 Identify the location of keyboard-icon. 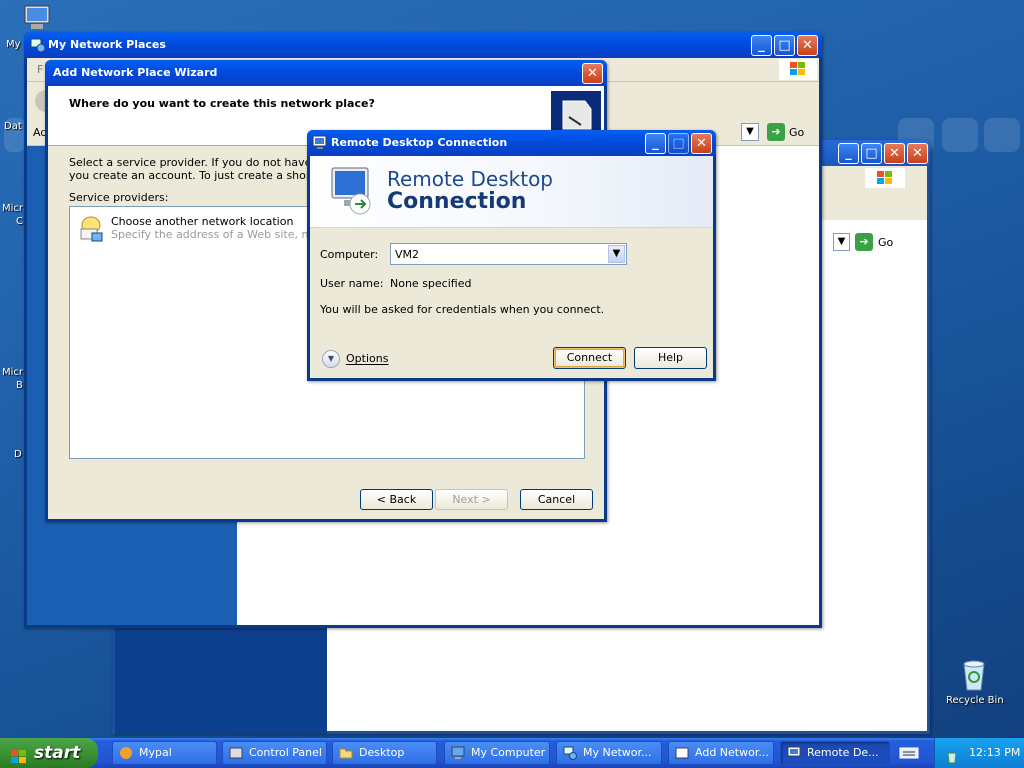
(909, 753).